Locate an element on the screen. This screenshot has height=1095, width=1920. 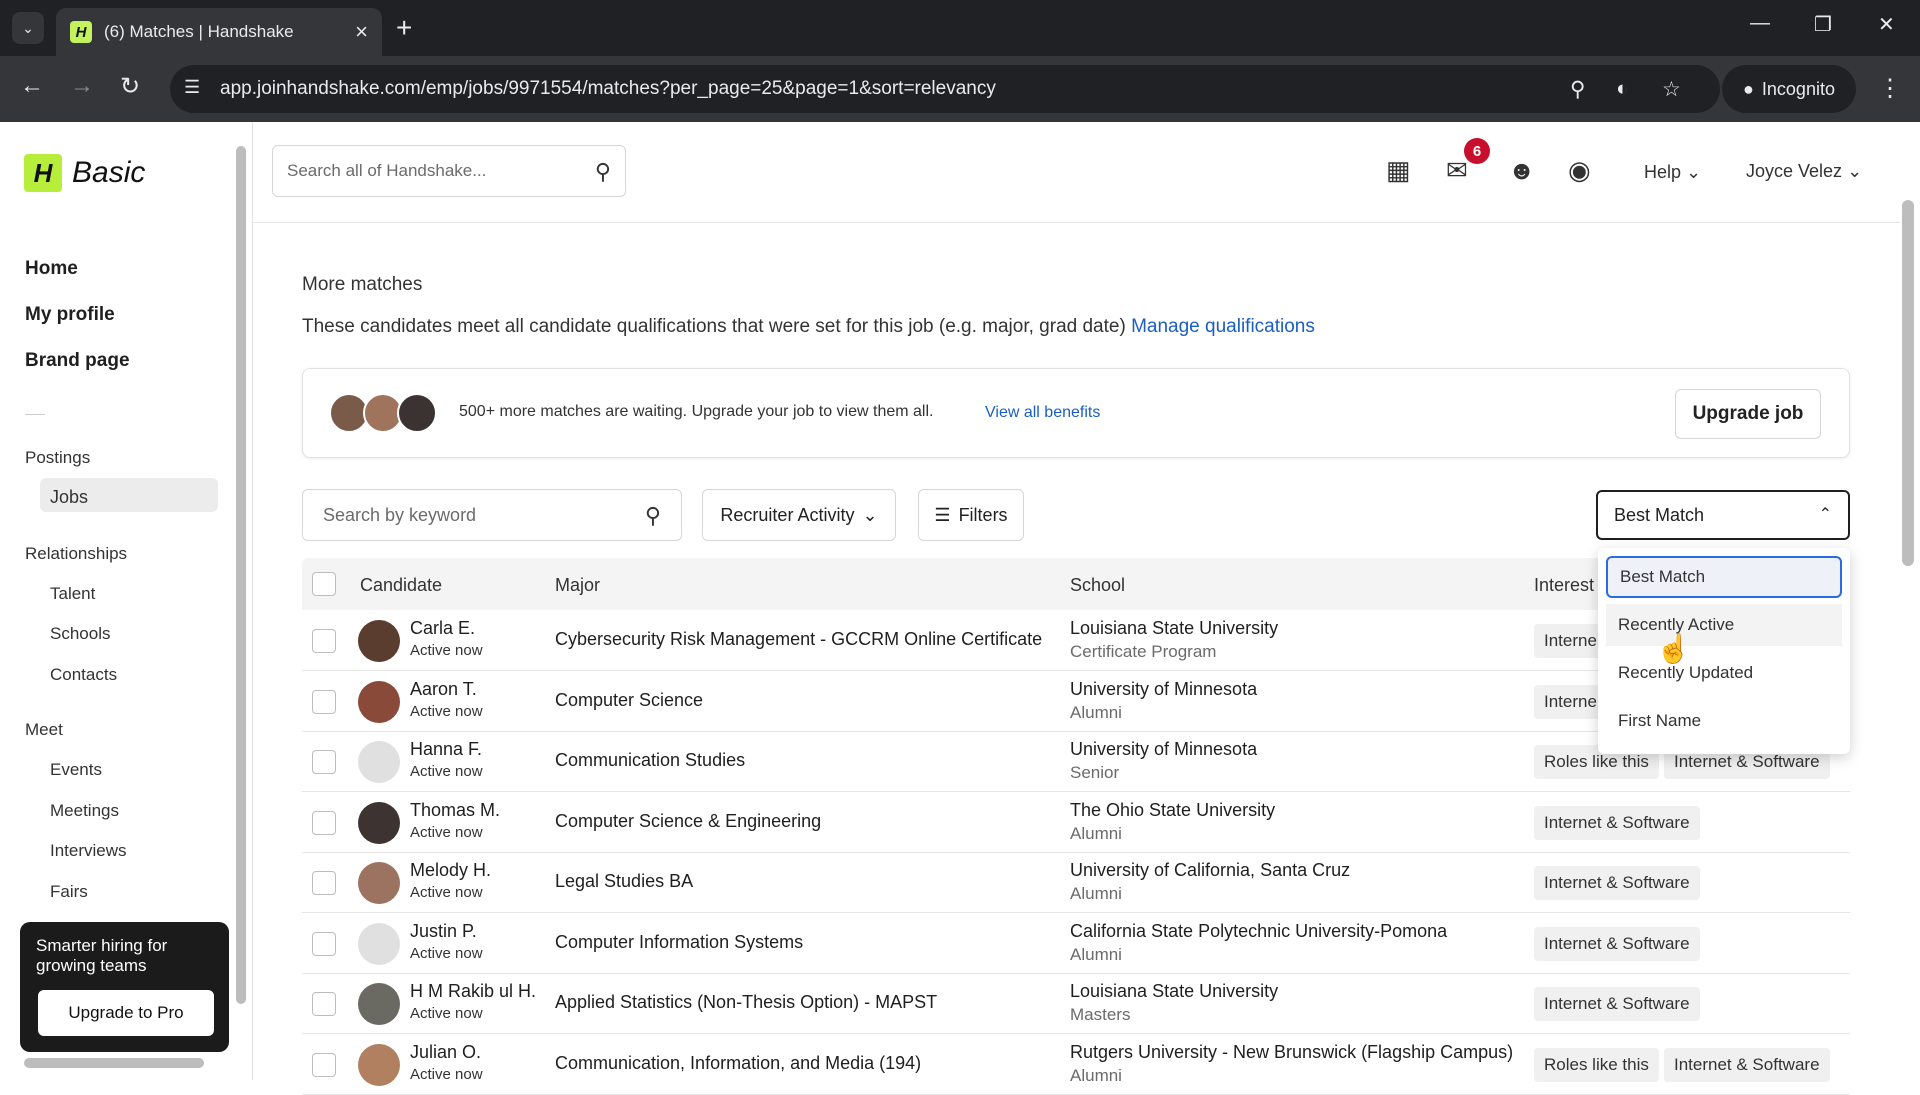
candidate-name: Thomas M. is located at coordinates (455, 810).